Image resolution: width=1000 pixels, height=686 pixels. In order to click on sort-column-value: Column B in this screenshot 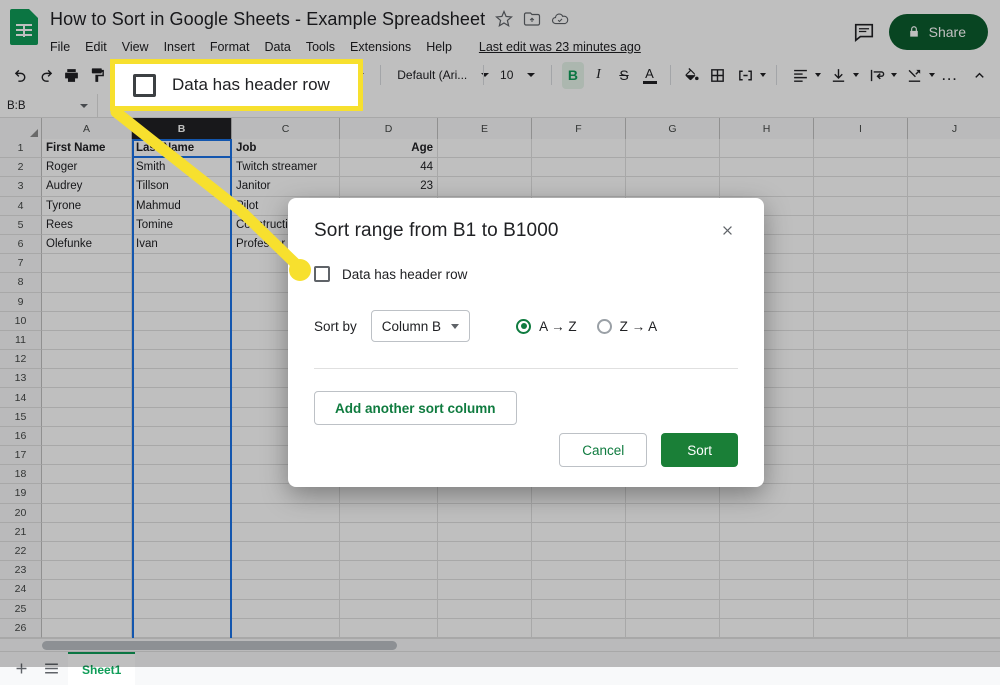, I will do `click(411, 326)`.